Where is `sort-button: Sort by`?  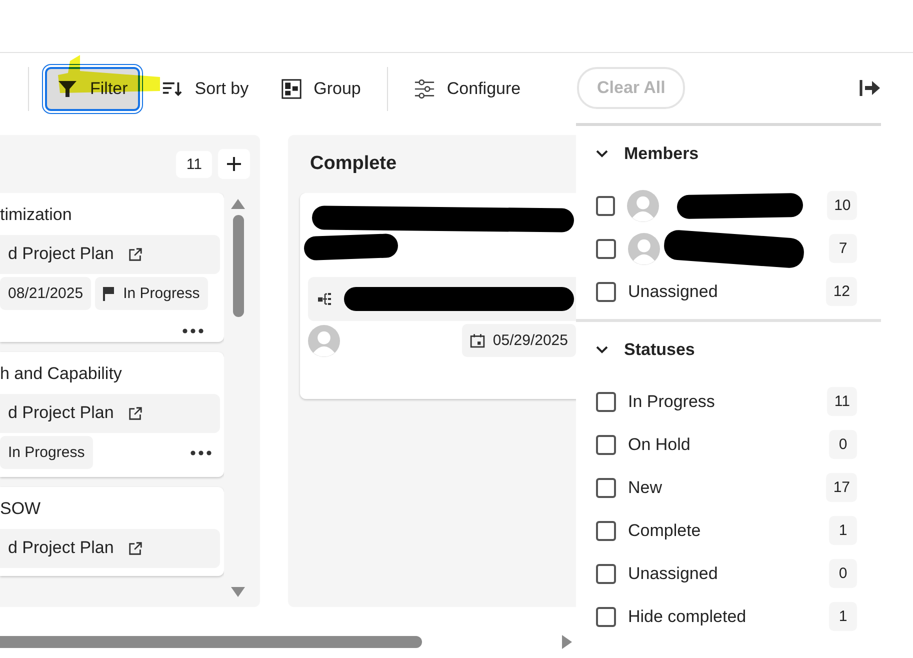
sort-button: Sort by is located at coordinates (205, 89).